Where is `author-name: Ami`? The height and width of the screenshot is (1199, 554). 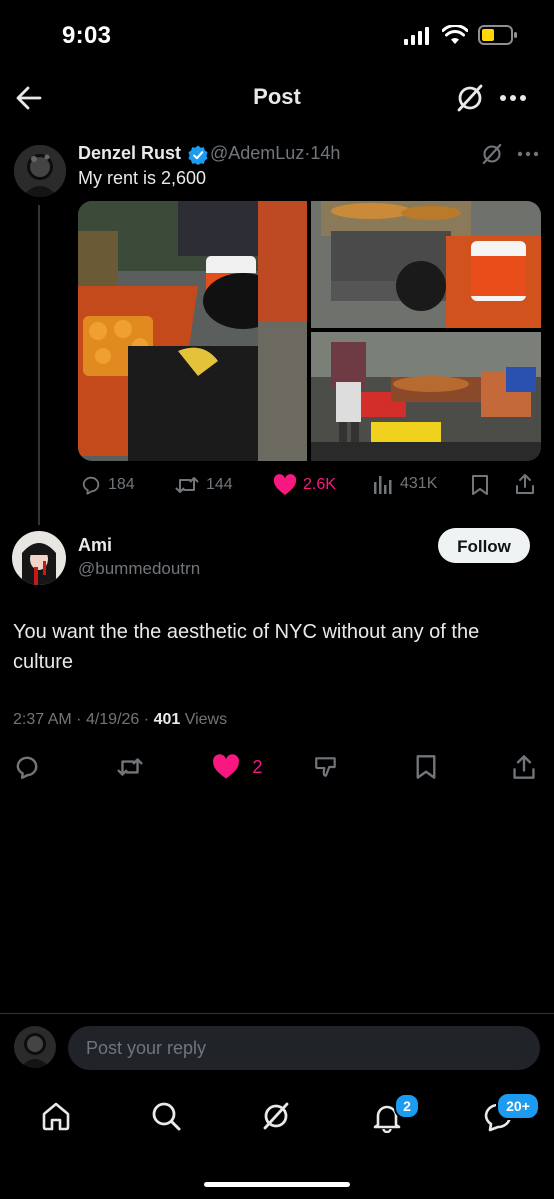
author-name: Ami is located at coordinates (95, 545).